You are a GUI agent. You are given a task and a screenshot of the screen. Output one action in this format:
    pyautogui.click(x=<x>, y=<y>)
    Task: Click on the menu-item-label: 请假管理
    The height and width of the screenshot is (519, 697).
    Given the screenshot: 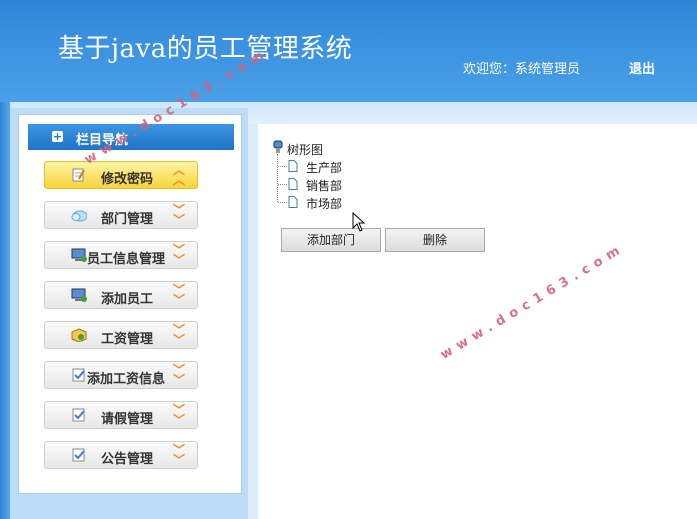 What is the action you would take?
    pyautogui.click(x=127, y=419)
    